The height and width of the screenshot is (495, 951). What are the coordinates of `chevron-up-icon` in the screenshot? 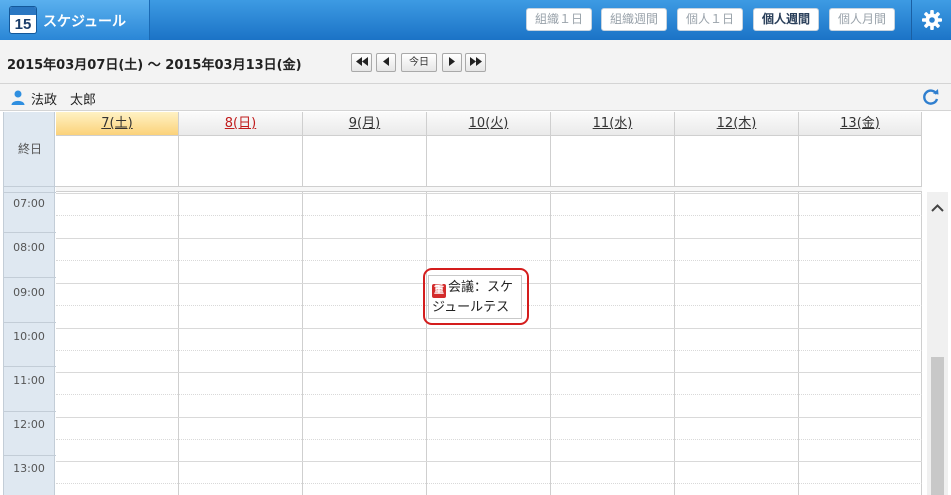 It's located at (937, 208).